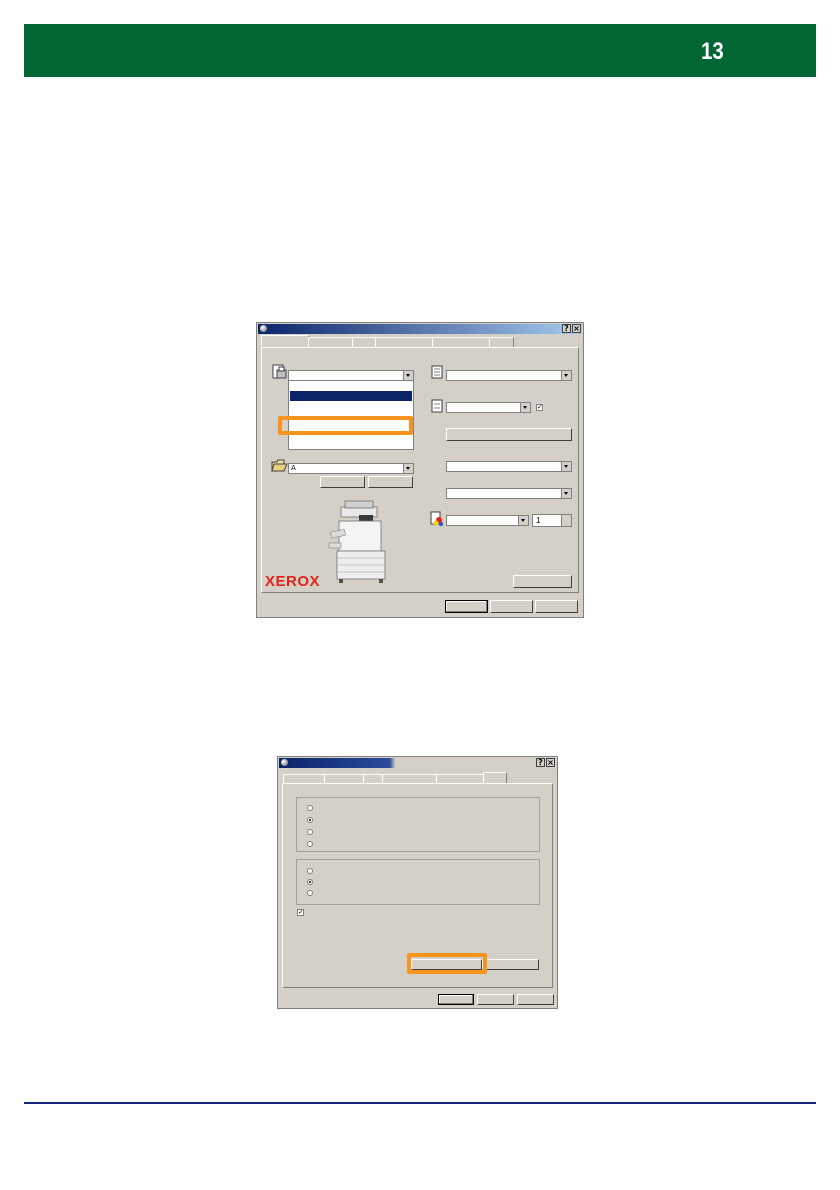 The image size is (840, 1190). I want to click on copies-value: 1, so click(538, 520).